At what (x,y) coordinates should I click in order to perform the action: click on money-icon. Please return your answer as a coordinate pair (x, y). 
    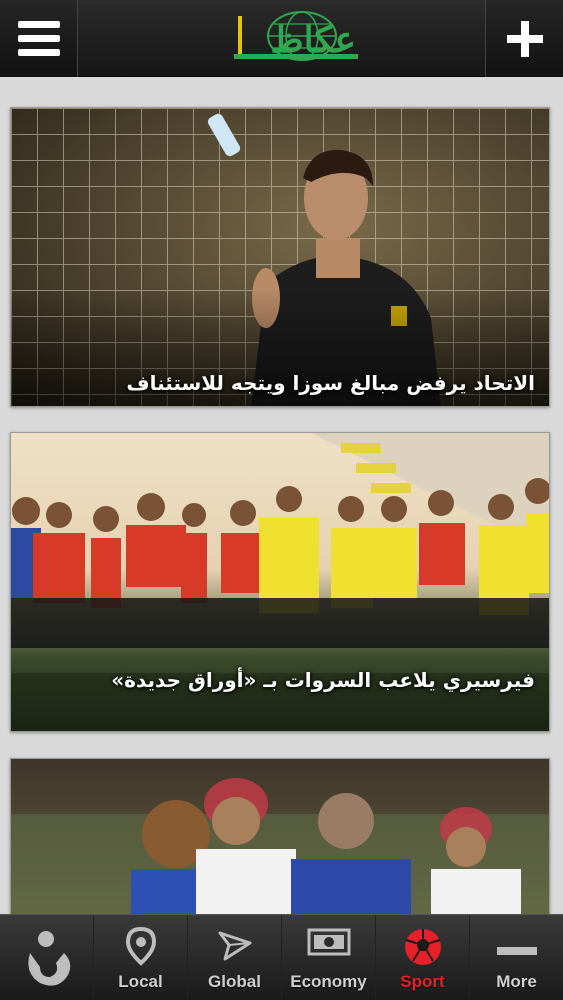
    Looking at the image, I should click on (328, 942).